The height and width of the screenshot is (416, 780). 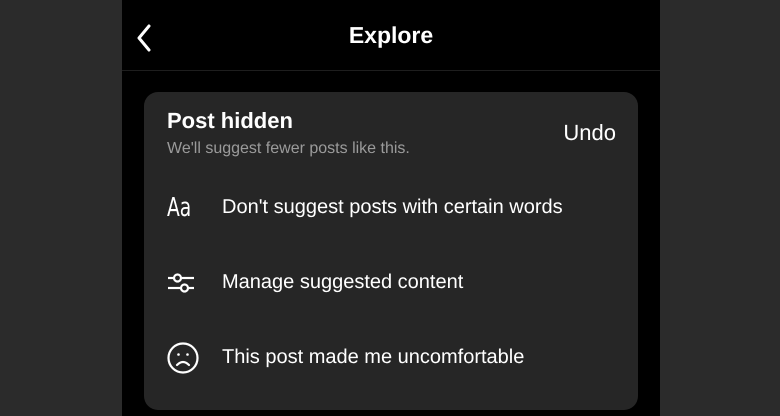 I want to click on menu-option: Don't suggest posts with certain words, so click(x=392, y=207).